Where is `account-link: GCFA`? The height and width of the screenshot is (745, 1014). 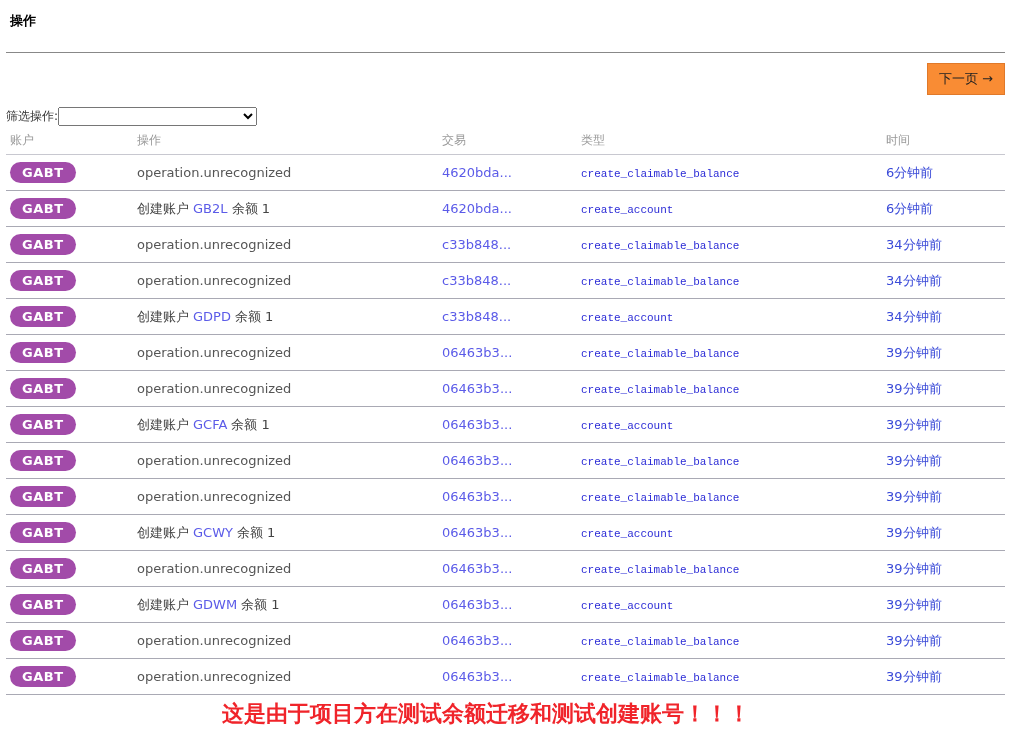
account-link: GCFA is located at coordinates (210, 424).